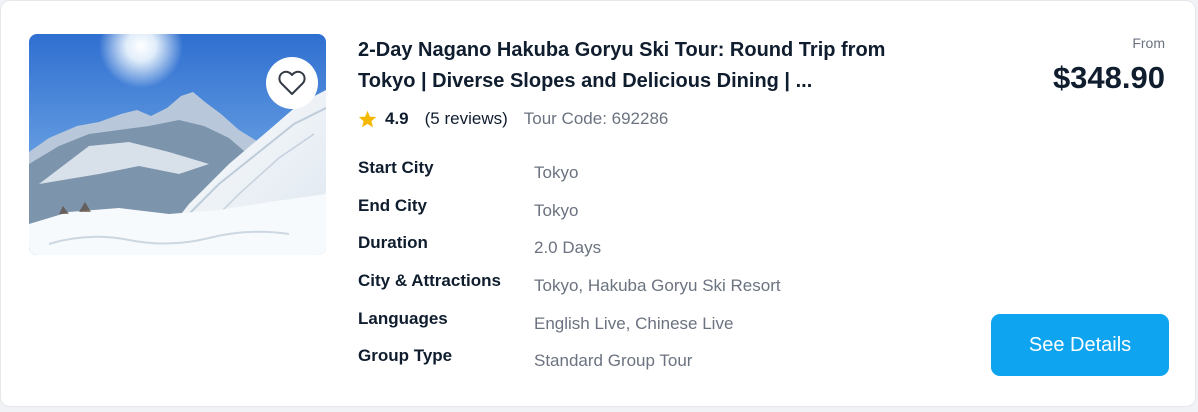 The height and width of the screenshot is (412, 1198). Describe the element at coordinates (513, 119) in the screenshot. I see `rating-row: 4.9 (5 reviews) Tour Code: 692286` at that location.